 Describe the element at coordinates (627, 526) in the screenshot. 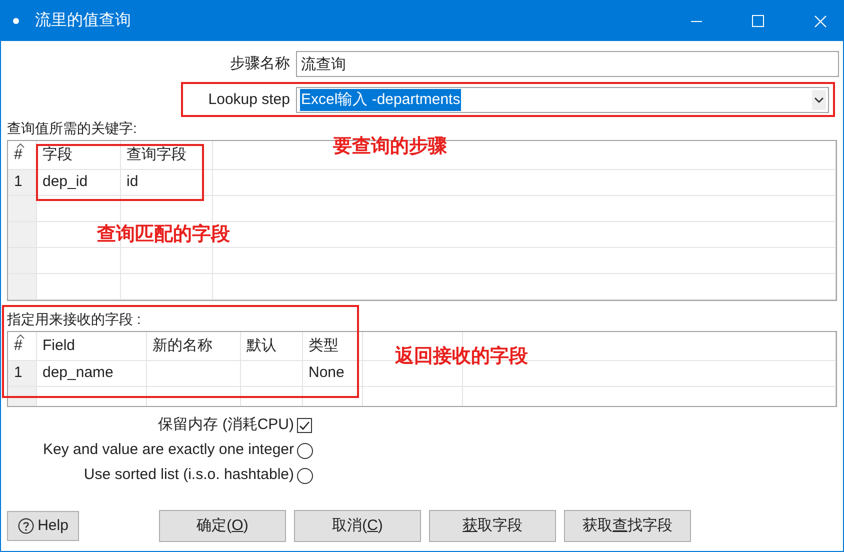

I see `dialog-button: 获取查找字段` at that location.